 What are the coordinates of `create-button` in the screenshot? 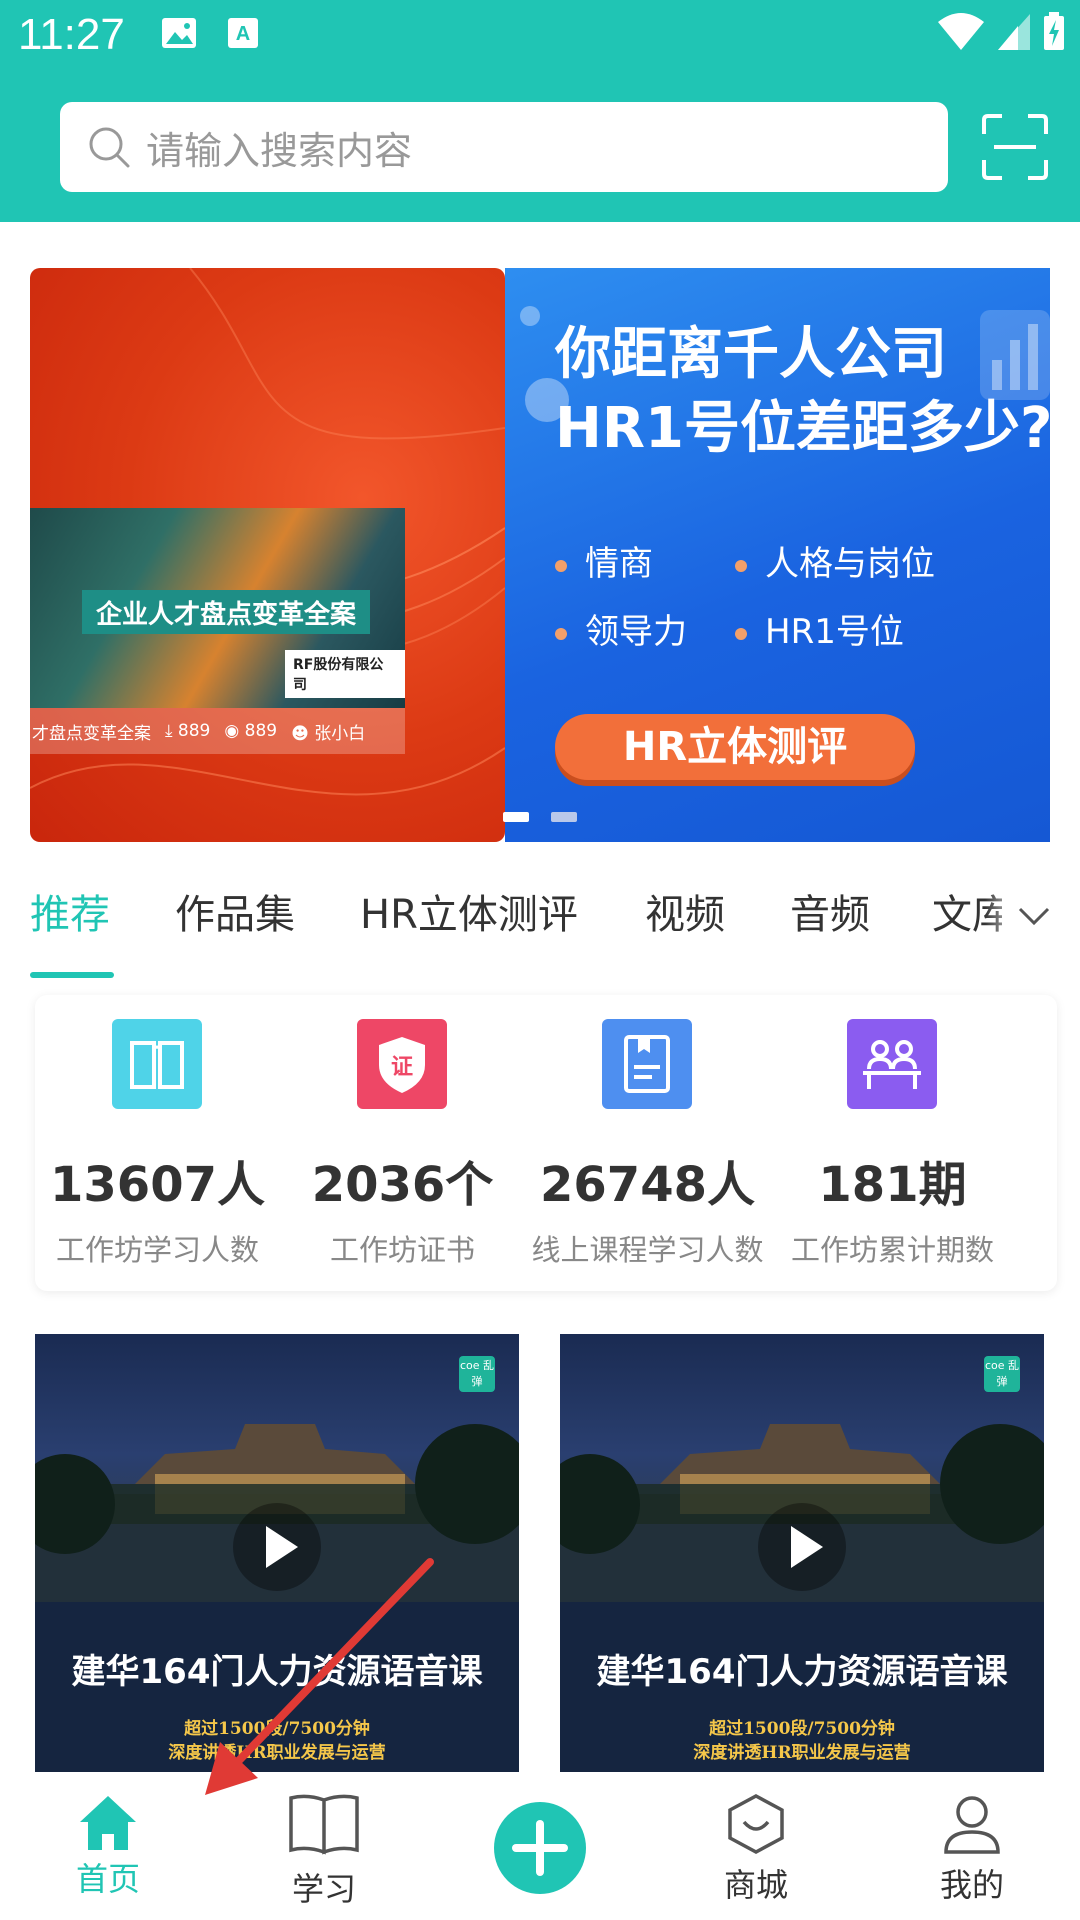 It's located at (540, 1848).